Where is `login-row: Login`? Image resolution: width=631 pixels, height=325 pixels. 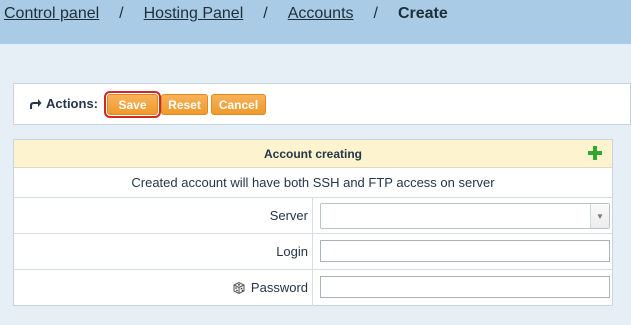
login-row: Login is located at coordinates (313, 252).